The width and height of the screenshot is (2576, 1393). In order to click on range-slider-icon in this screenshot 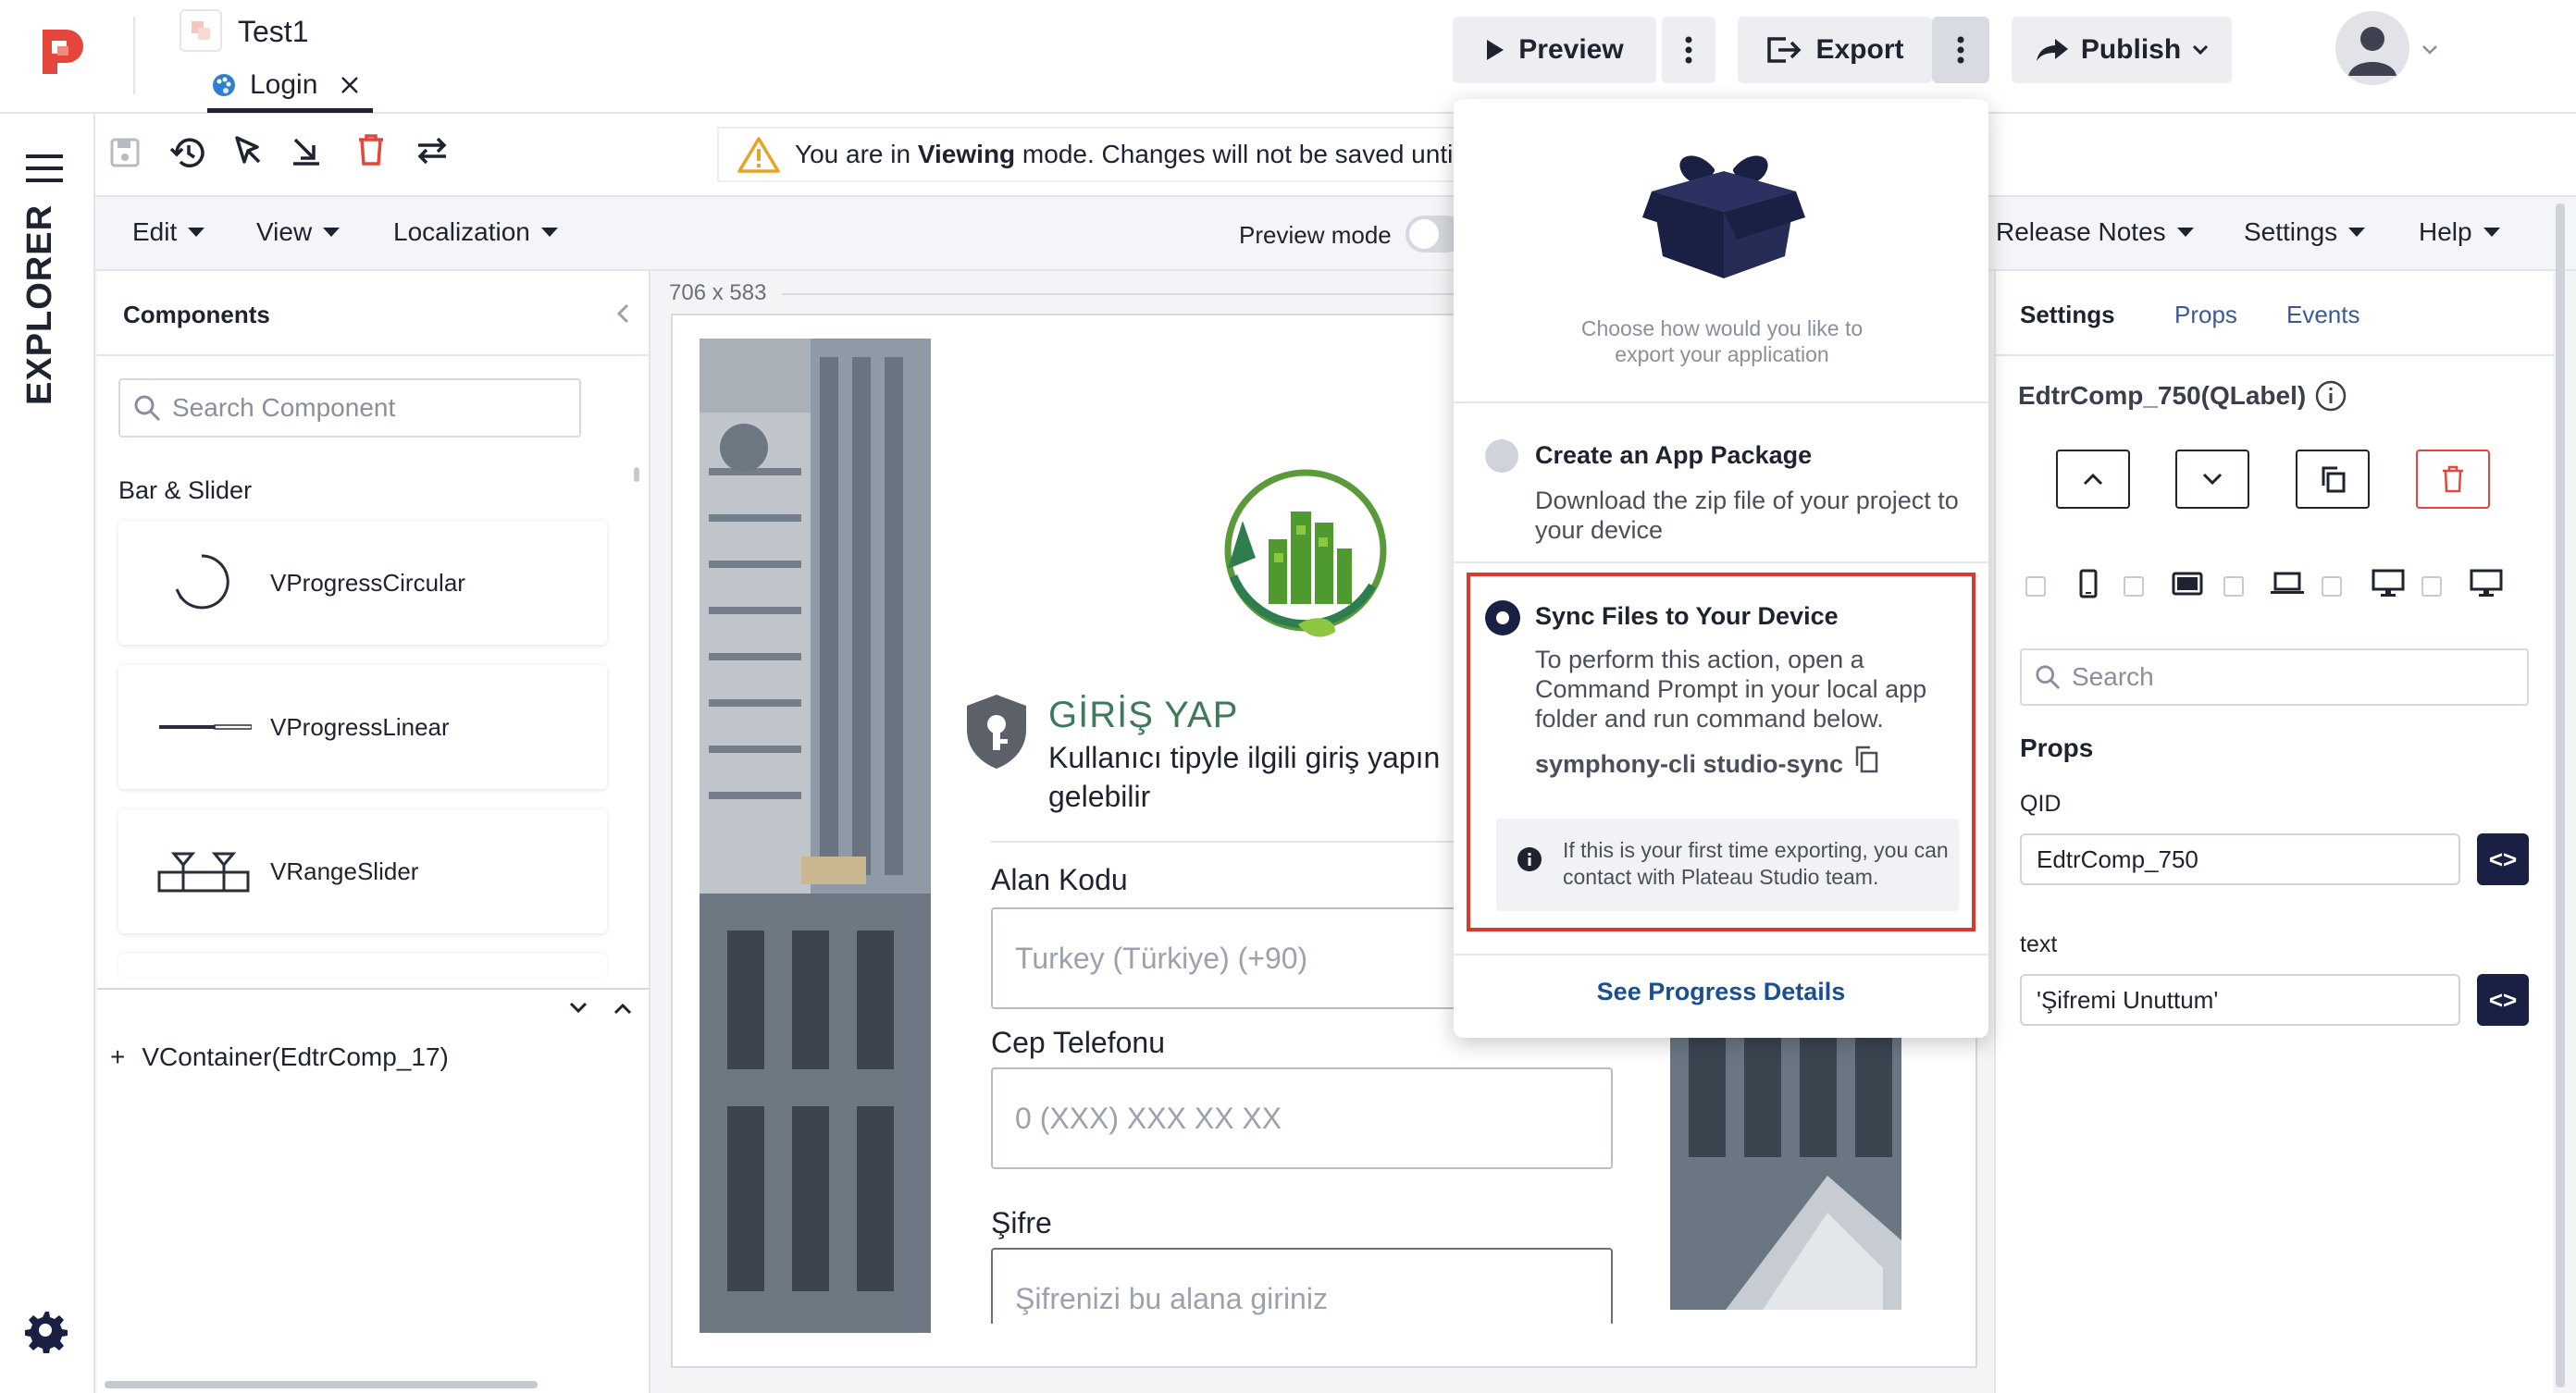, I will do `click(203, 872)`.